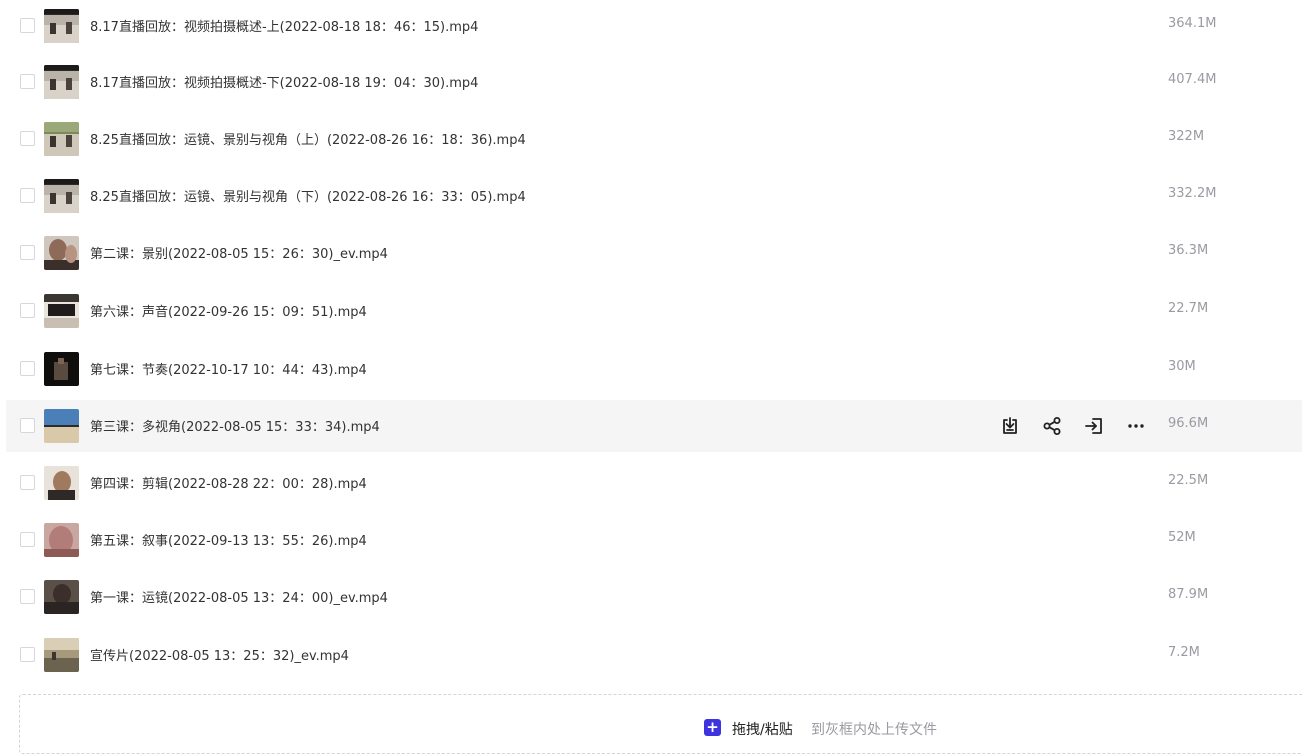  What do you see at coordinates (228, 310) in the screenshot?
I see `file-name: 第六课：声音(2022-09-26 15：09：51).mp4` at bounding box center [228, 310].